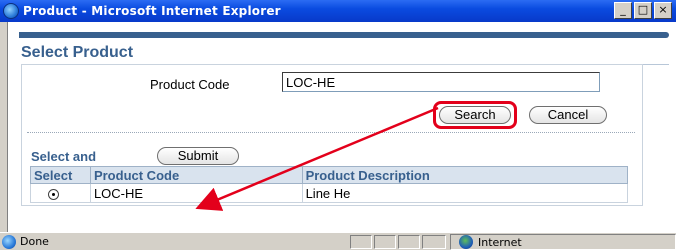 Image resolution: width=676 pixels, height=250 pixels. I want to click on select-cell, so click(60, 193).